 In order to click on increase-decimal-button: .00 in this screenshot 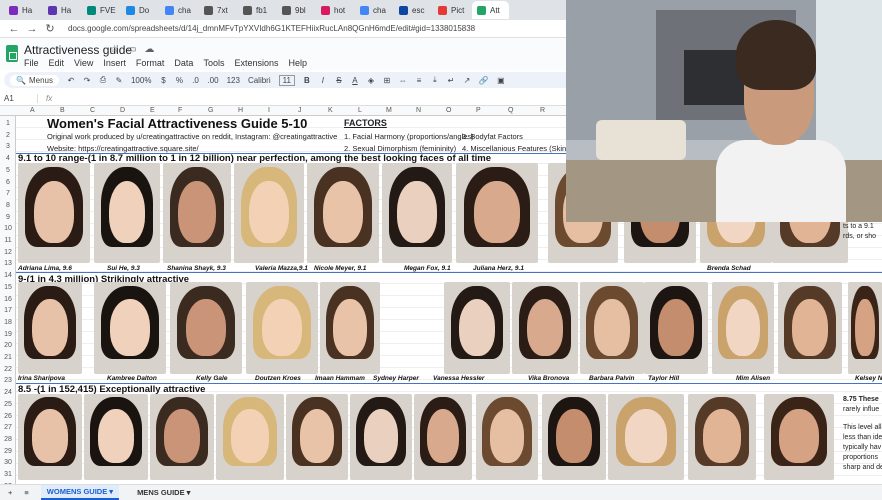, I will do `click(212, 80)`.